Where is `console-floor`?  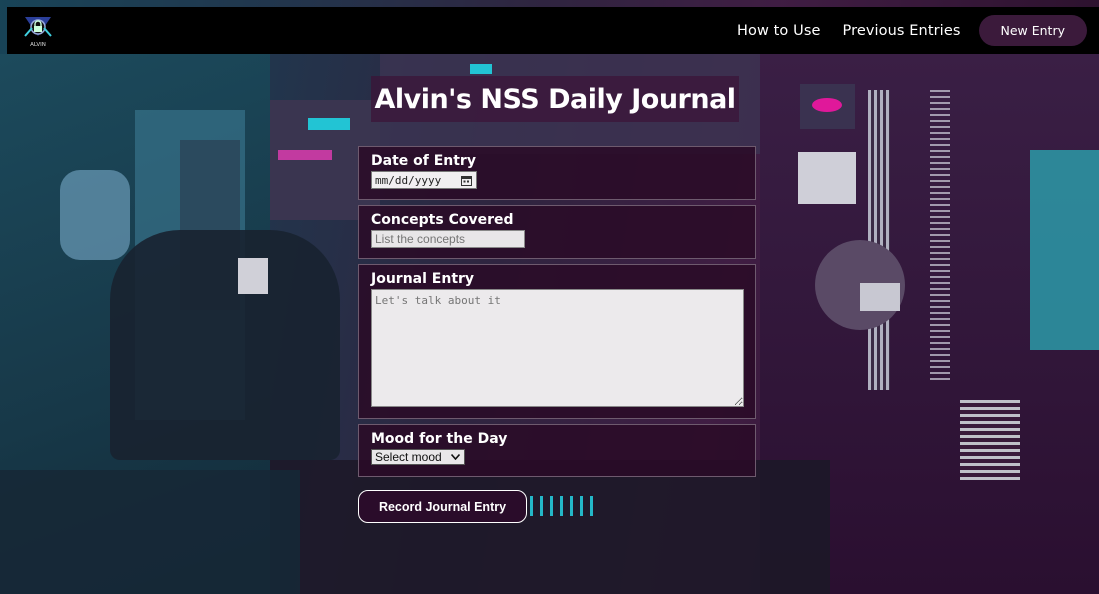
console-floor is located at coordinates (550, 527).